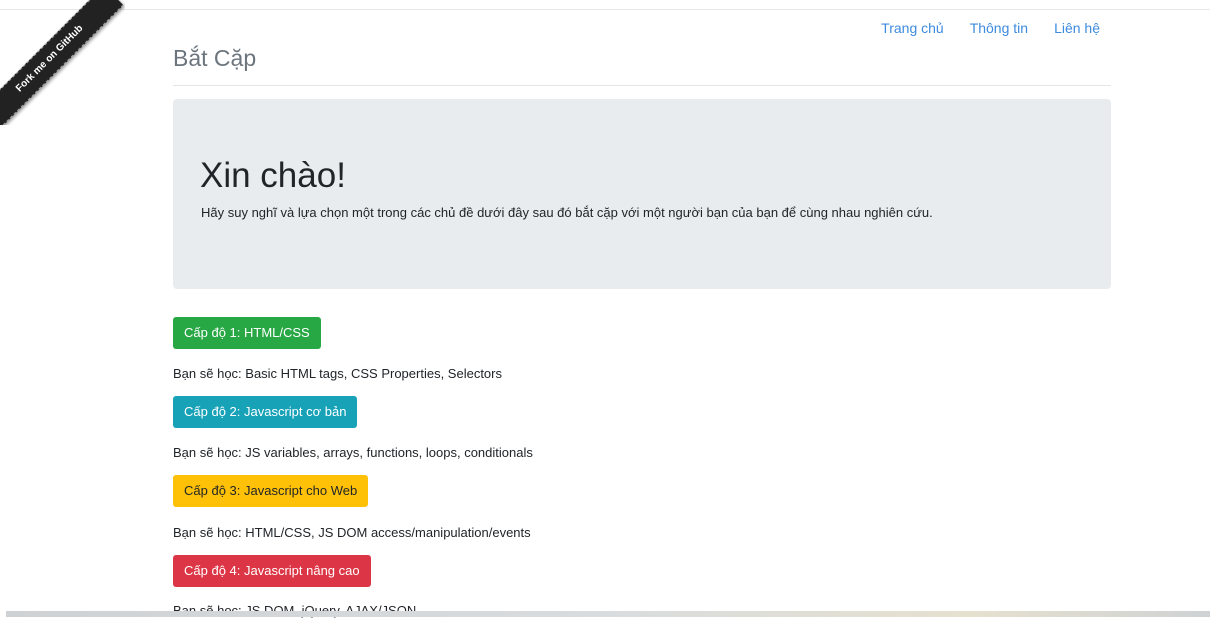 This screenshot has height=618, width=1210. I want to click on level-3-button: Cấp độ 3: Javascript cho Web, so click(271, 491).